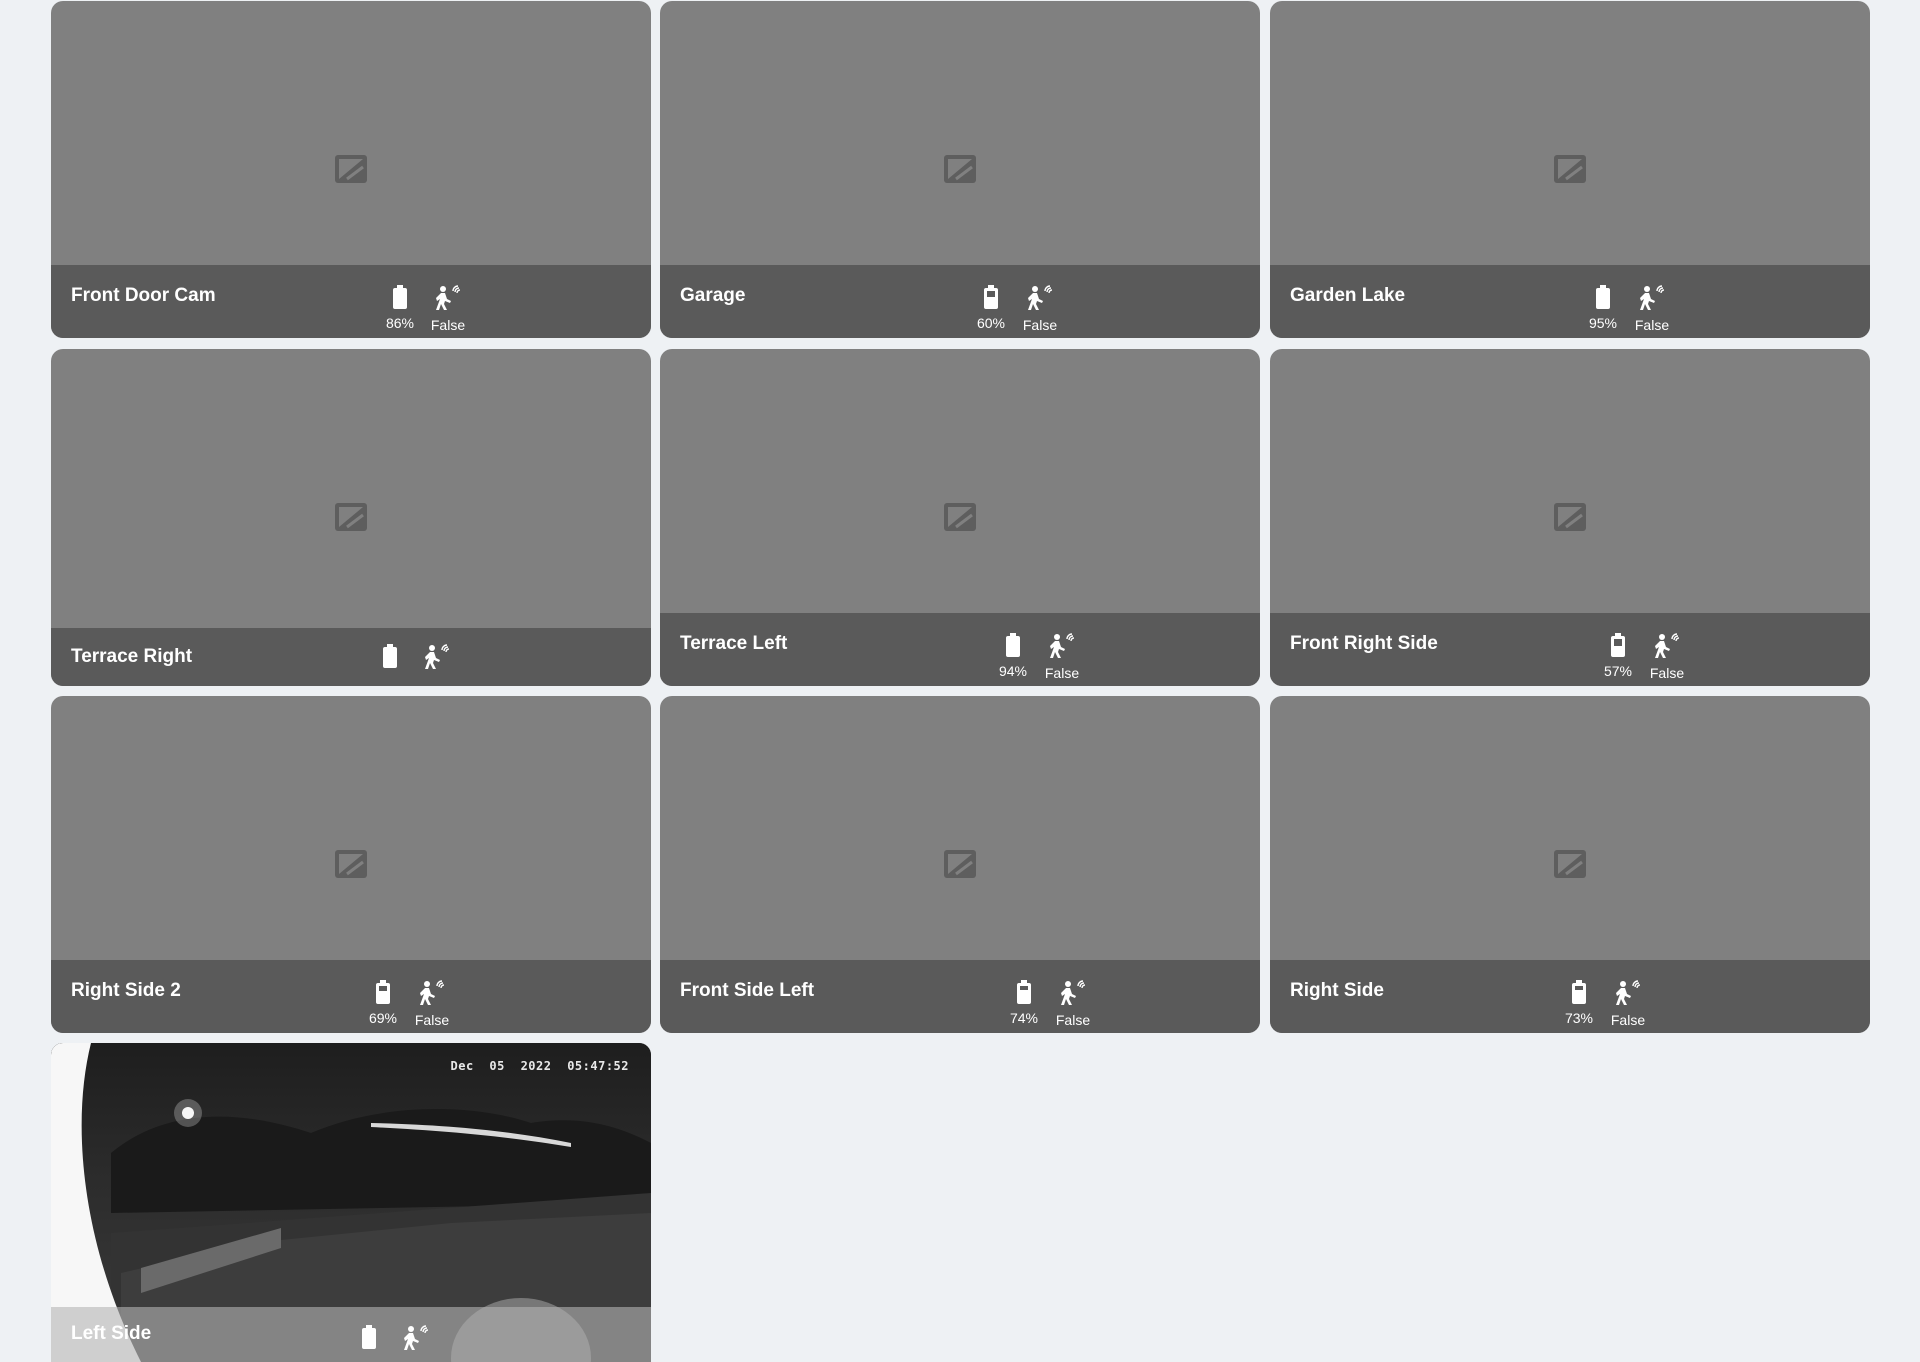  I want to click on camera-card-terrace-right: Terrace Right, so click(351, 517).